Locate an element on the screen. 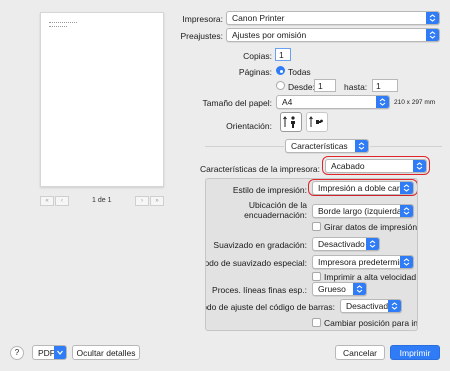 The height and width of the screenshot is (371, 450). print-style-popup: Impresión a doble cara is located at coordinates (363, 188).